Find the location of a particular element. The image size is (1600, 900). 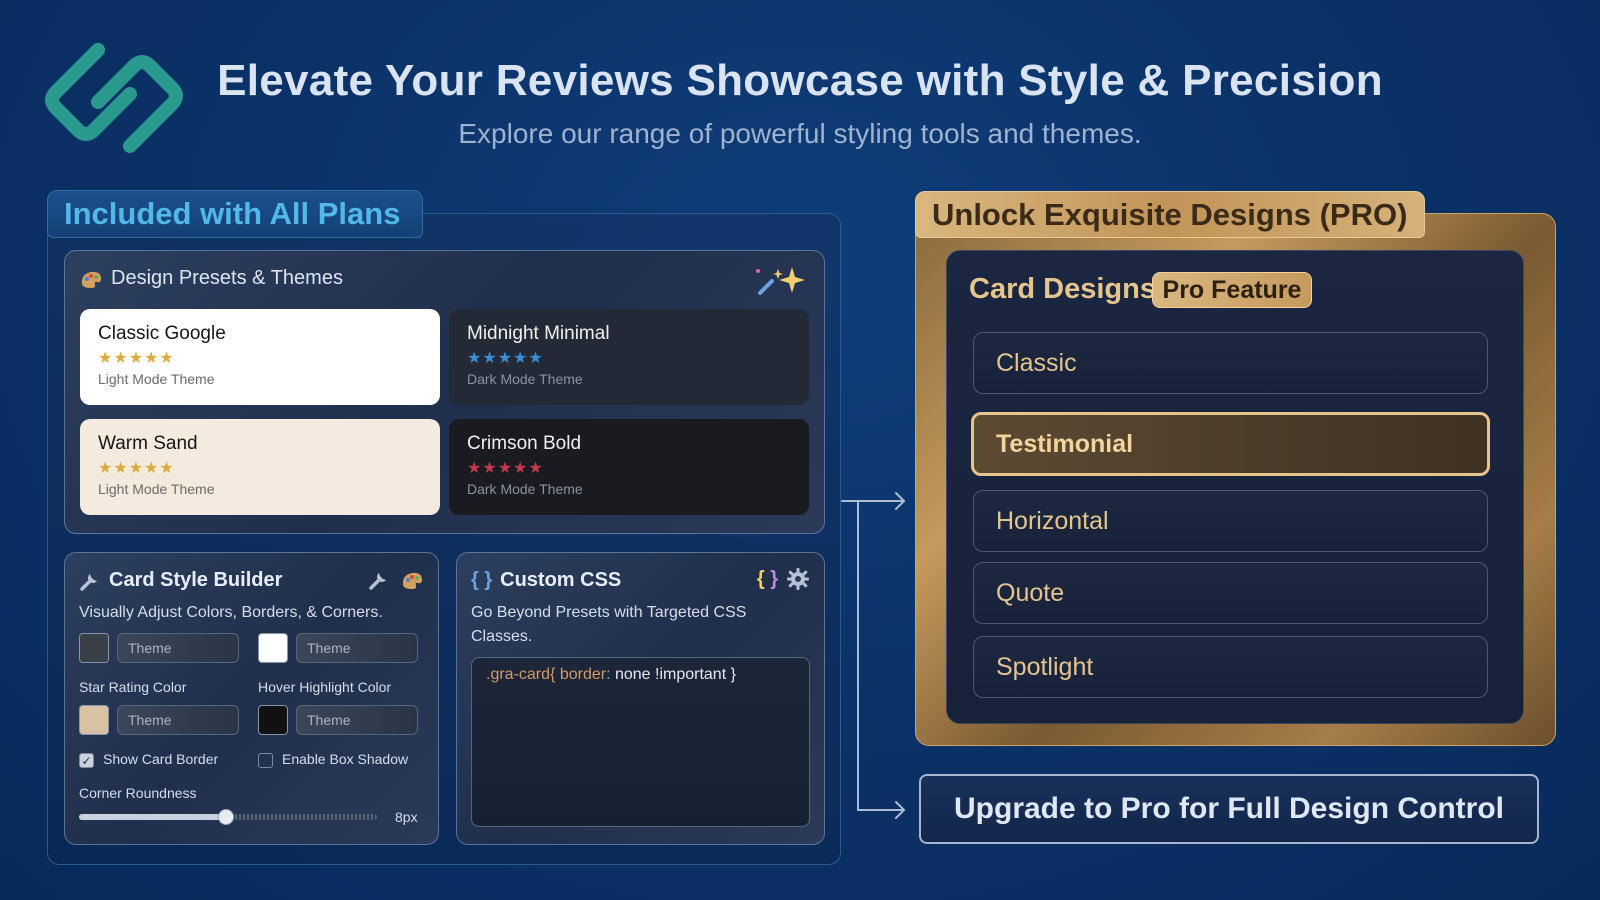

background-color-swatch is located at coordinates (273, 648).